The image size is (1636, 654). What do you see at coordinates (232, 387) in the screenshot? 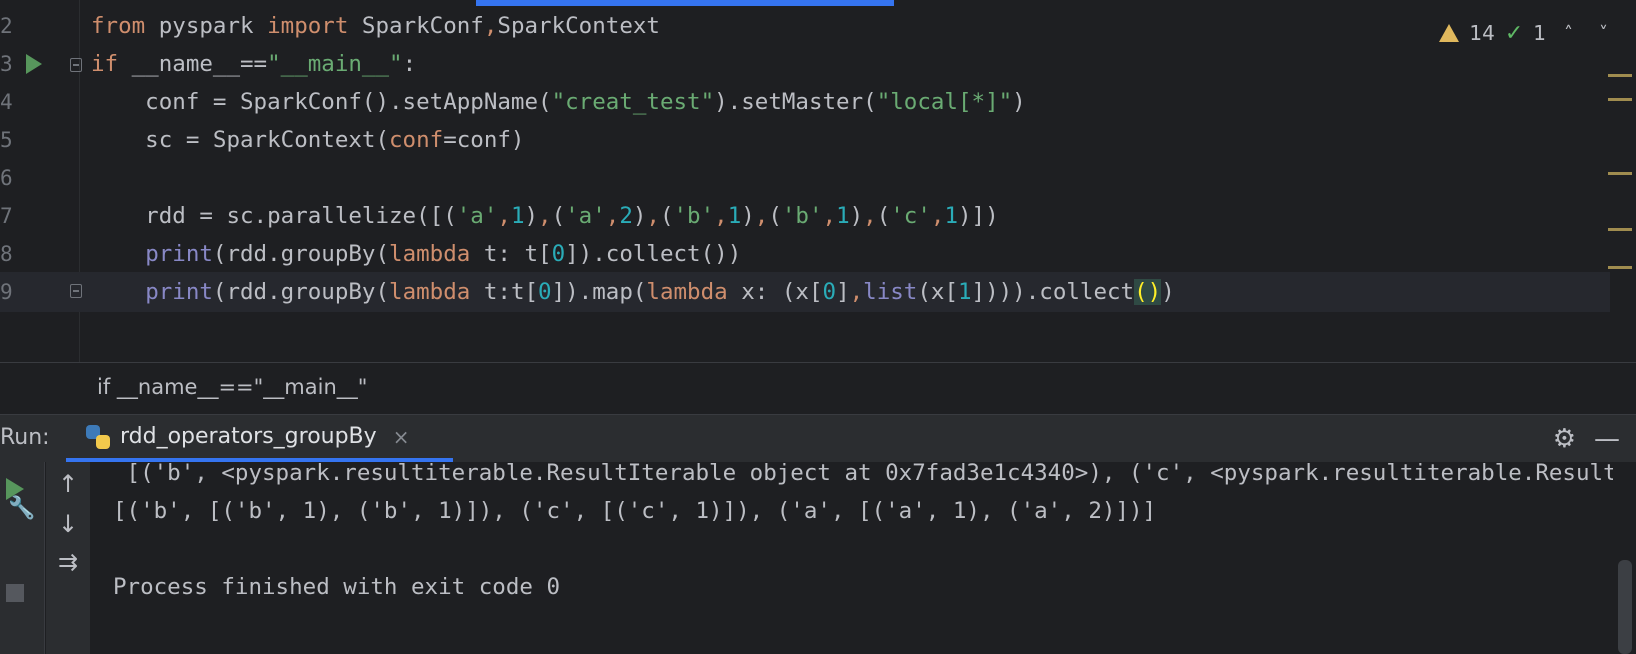
I see `breadcrumb: if __name__=="__main__"` at bounding box center [232, 387].